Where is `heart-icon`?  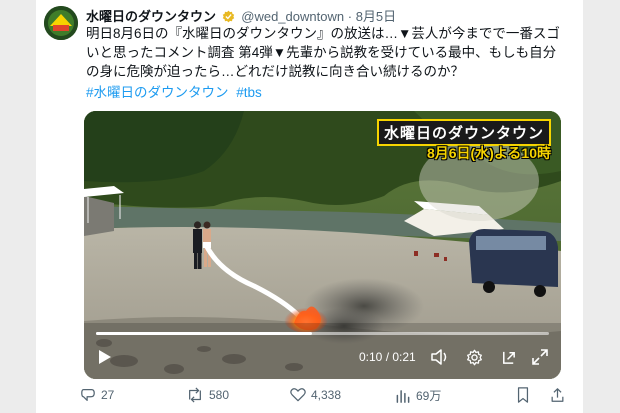 heart-icon is located at coordinates (298, 395).